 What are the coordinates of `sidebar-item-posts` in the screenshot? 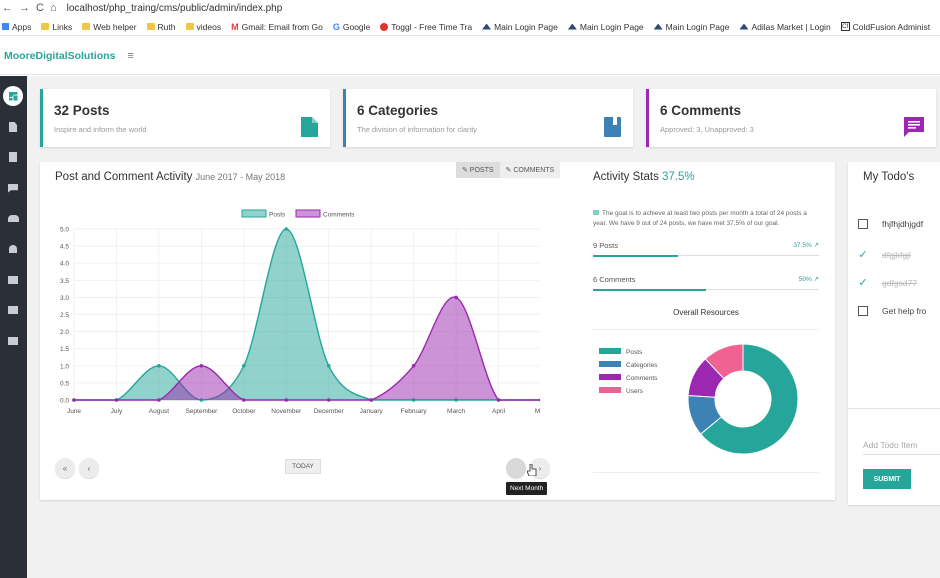 It's located at (13, 127).